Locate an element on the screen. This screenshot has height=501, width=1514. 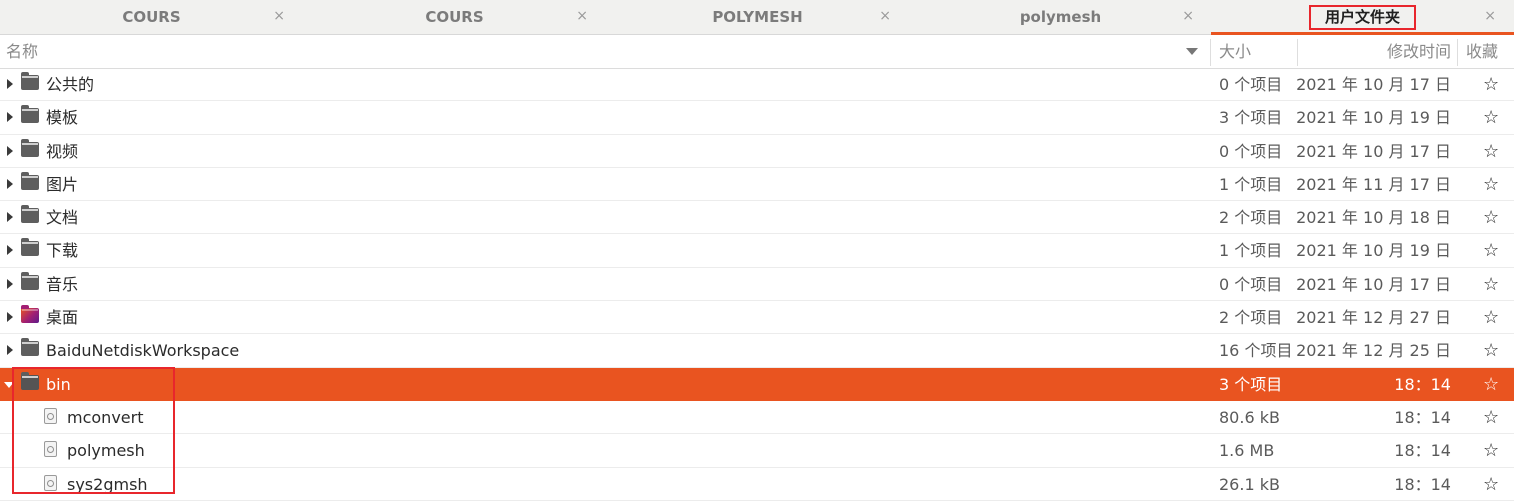
list-item-folder: 桌面 2 个项目 2021 年 12 月 27 日 ☆ is located at coordinates (757, 318).